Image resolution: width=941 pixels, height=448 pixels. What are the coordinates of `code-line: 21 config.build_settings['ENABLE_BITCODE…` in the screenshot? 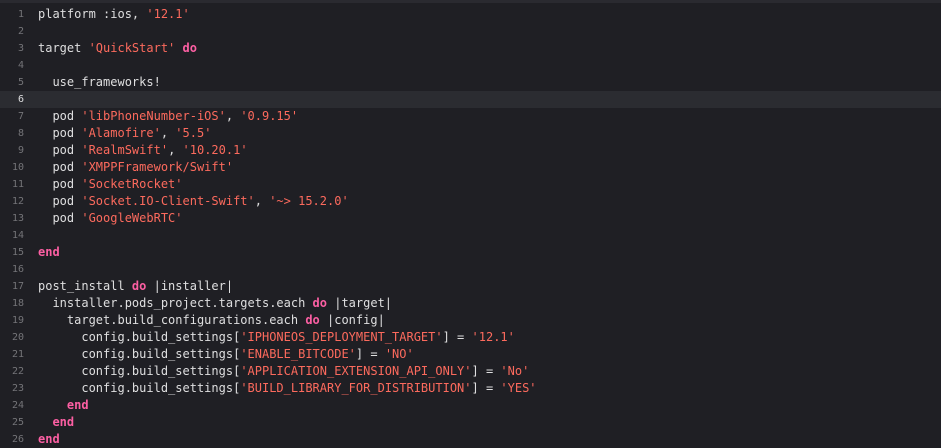 It's located at (470, 354).